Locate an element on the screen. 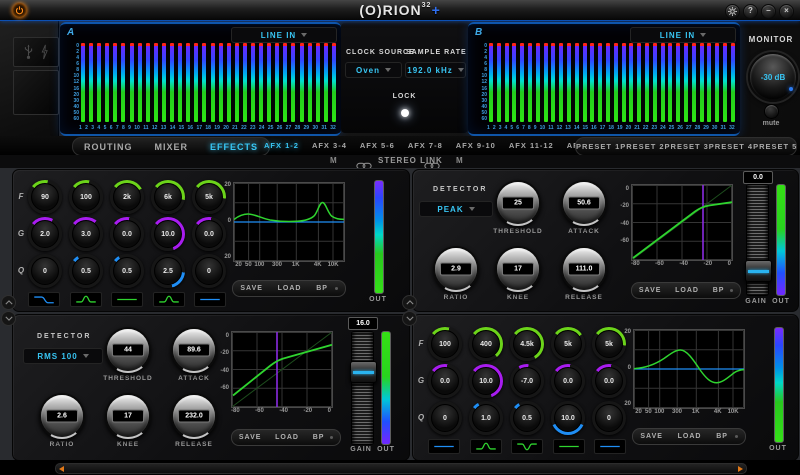  tab-preset-3: PRESET 3 is located at coordinates (687, 146).